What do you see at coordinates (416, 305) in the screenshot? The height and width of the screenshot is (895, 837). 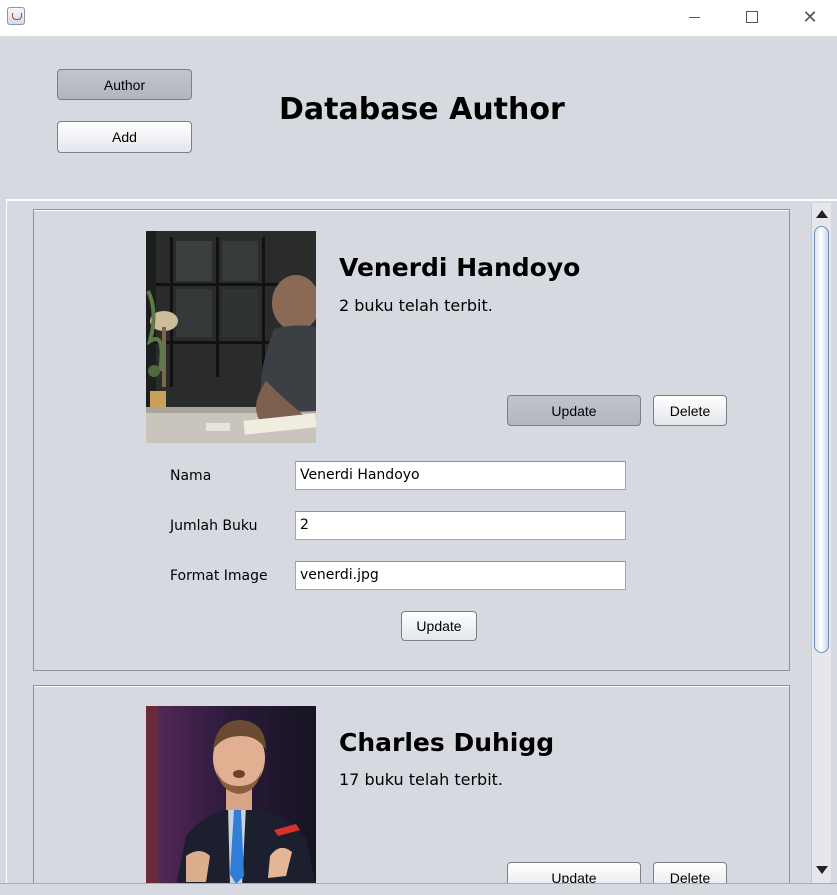 I see `book-count-text: 2 buku telah terbit.` at bounding box center [416, 305].